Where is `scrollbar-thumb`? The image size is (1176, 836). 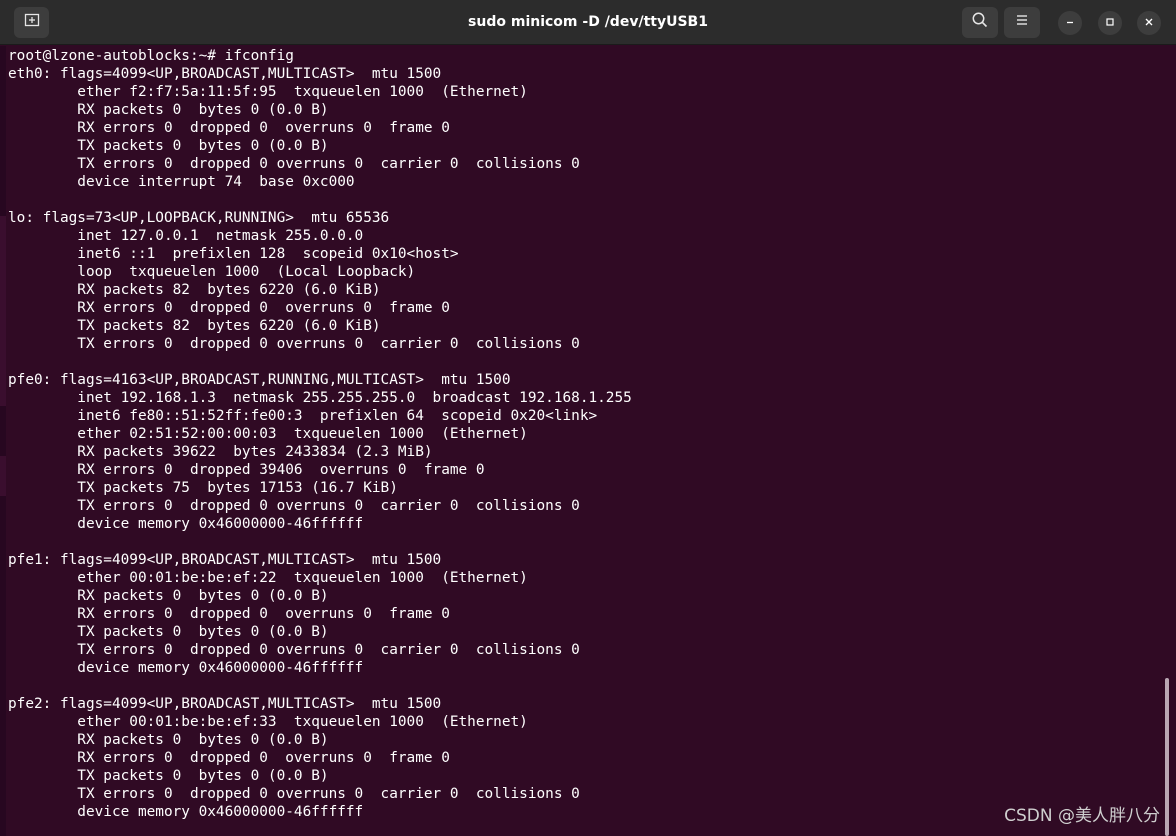 scrollbar-thumb is located at coordinates (1167, 757).